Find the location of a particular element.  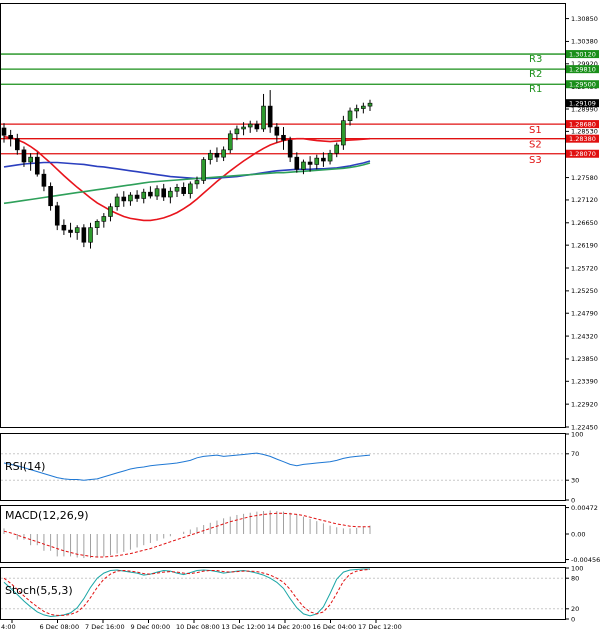

y-tick-label: 1.30380 is located at coordinates (584, 42).